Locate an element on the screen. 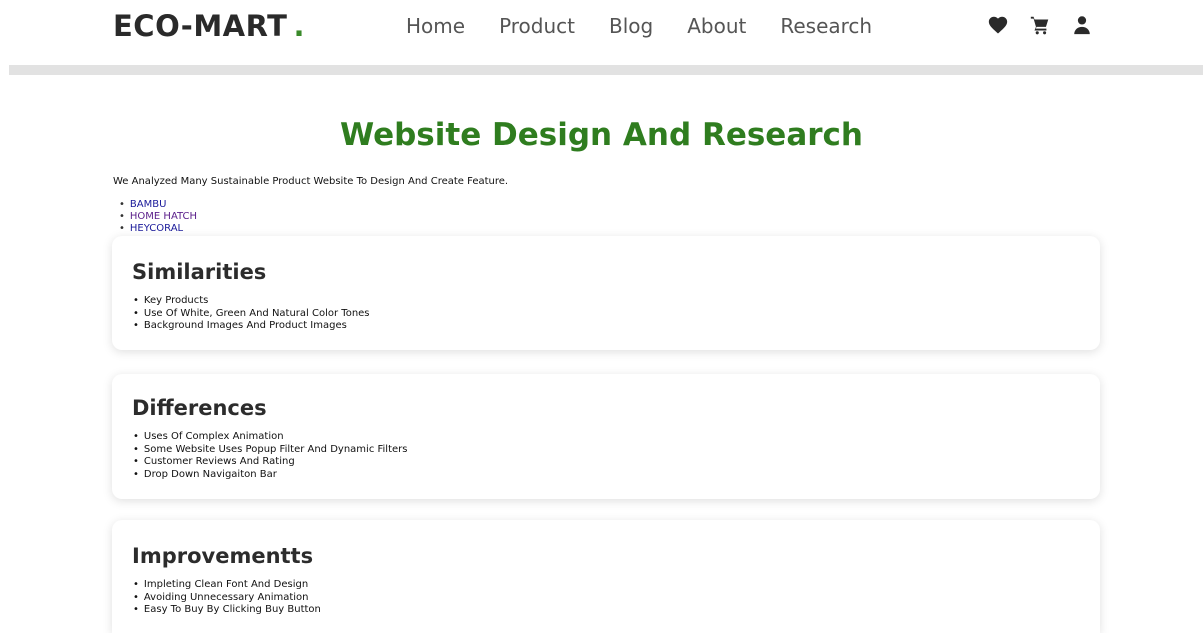 The height and width of the screenshot is (633, 1203). list-item: Avoiding Unnecessary Animation is located at coordinates (227, 598).